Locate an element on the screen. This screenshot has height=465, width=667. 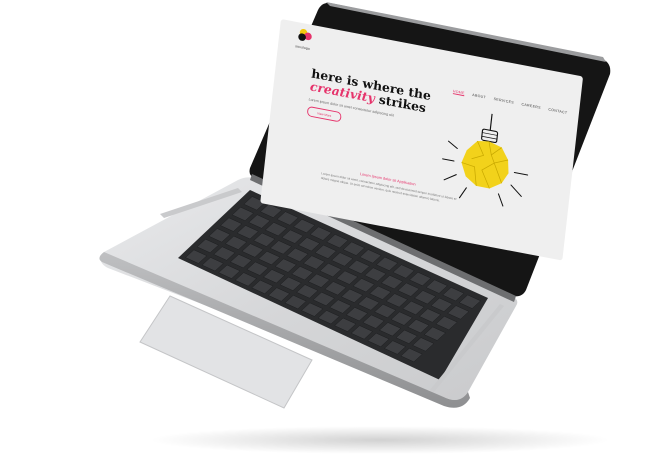
nav-services: SERVICES is located at coordinates (503, 101).